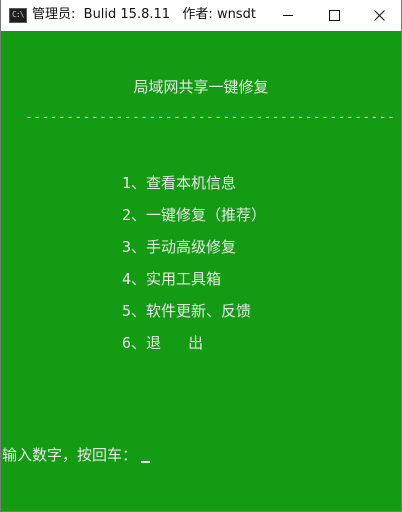  I want to click on close-button, so click(379, 15).